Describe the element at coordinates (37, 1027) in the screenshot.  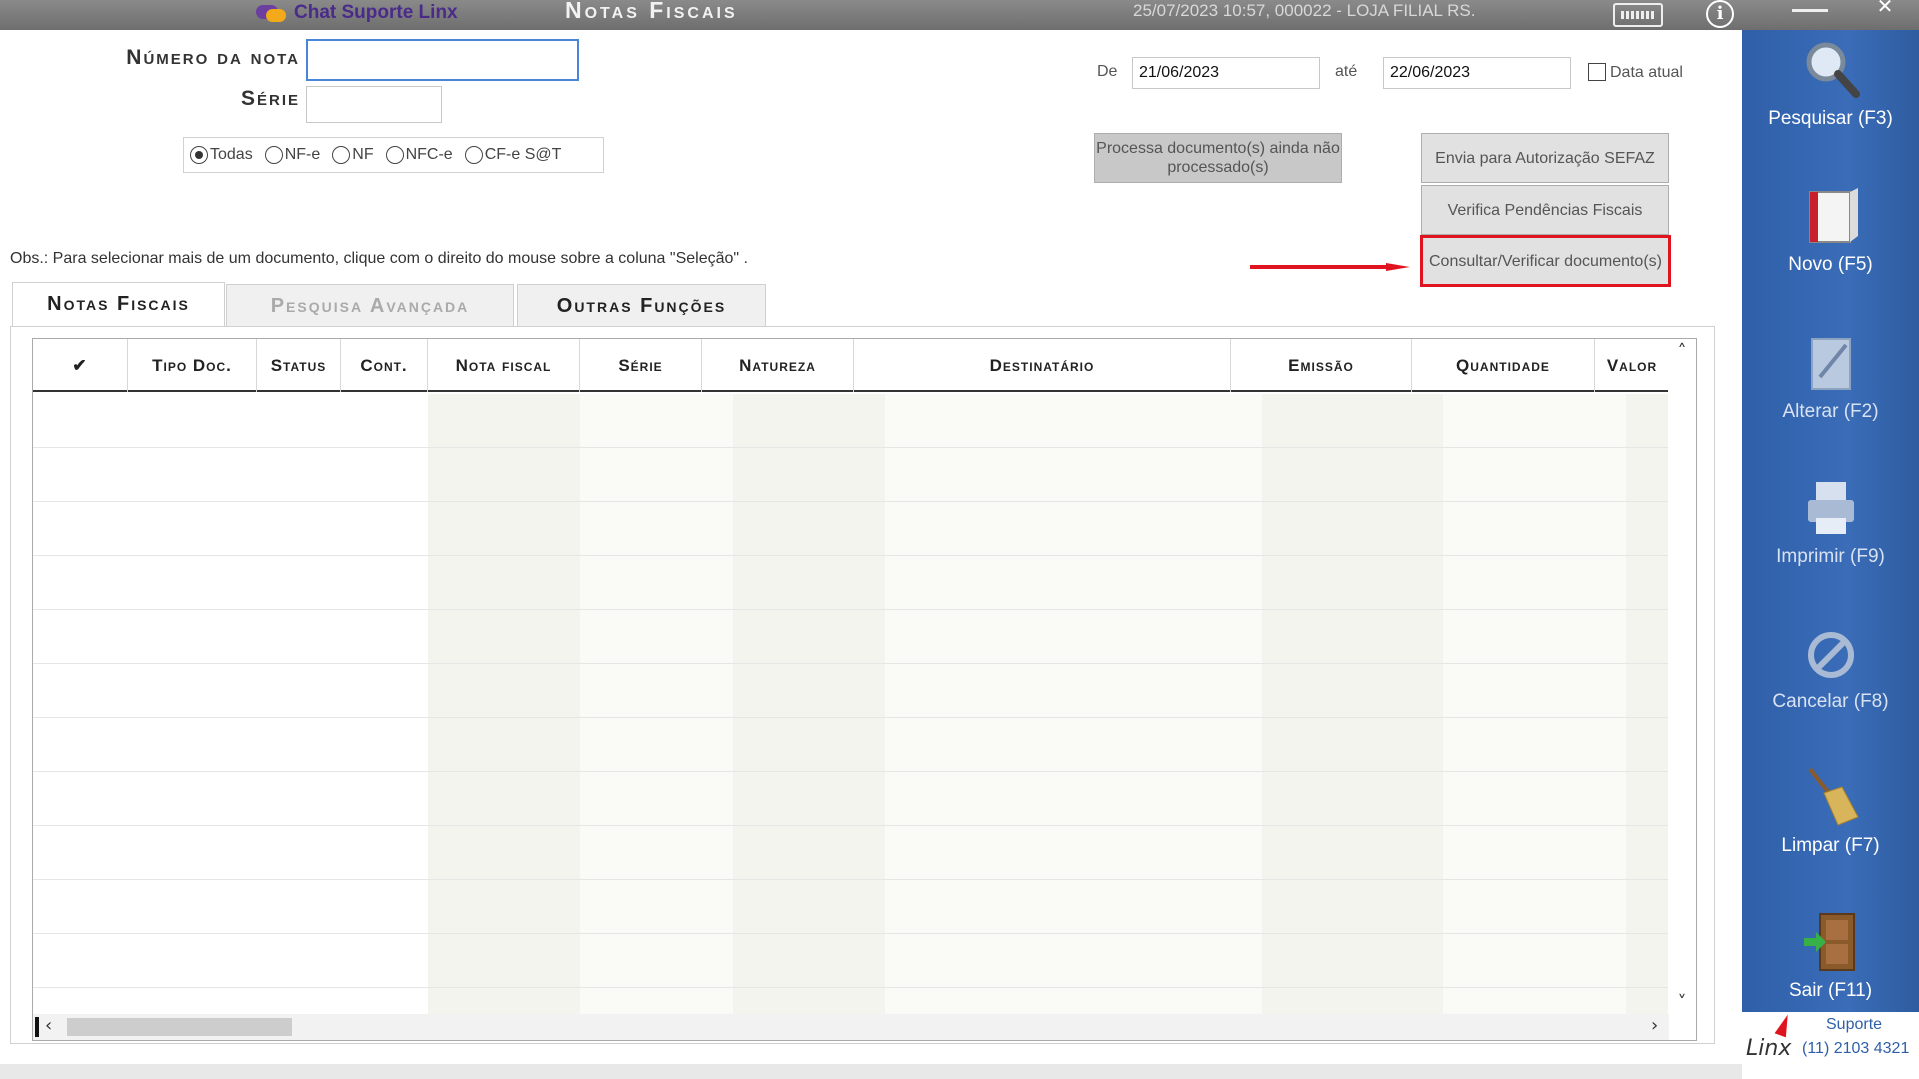
I see `frozen-column-marker` at that location.